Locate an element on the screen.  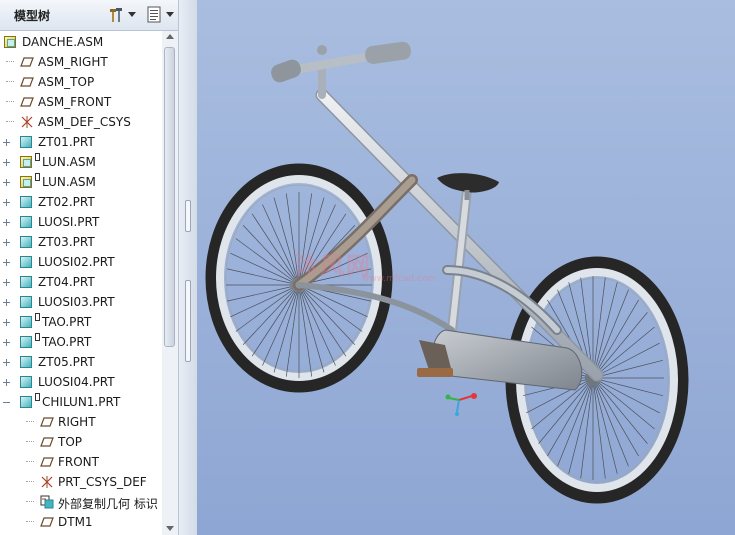
scroll-down-icon is located at coordinates (170, 528).